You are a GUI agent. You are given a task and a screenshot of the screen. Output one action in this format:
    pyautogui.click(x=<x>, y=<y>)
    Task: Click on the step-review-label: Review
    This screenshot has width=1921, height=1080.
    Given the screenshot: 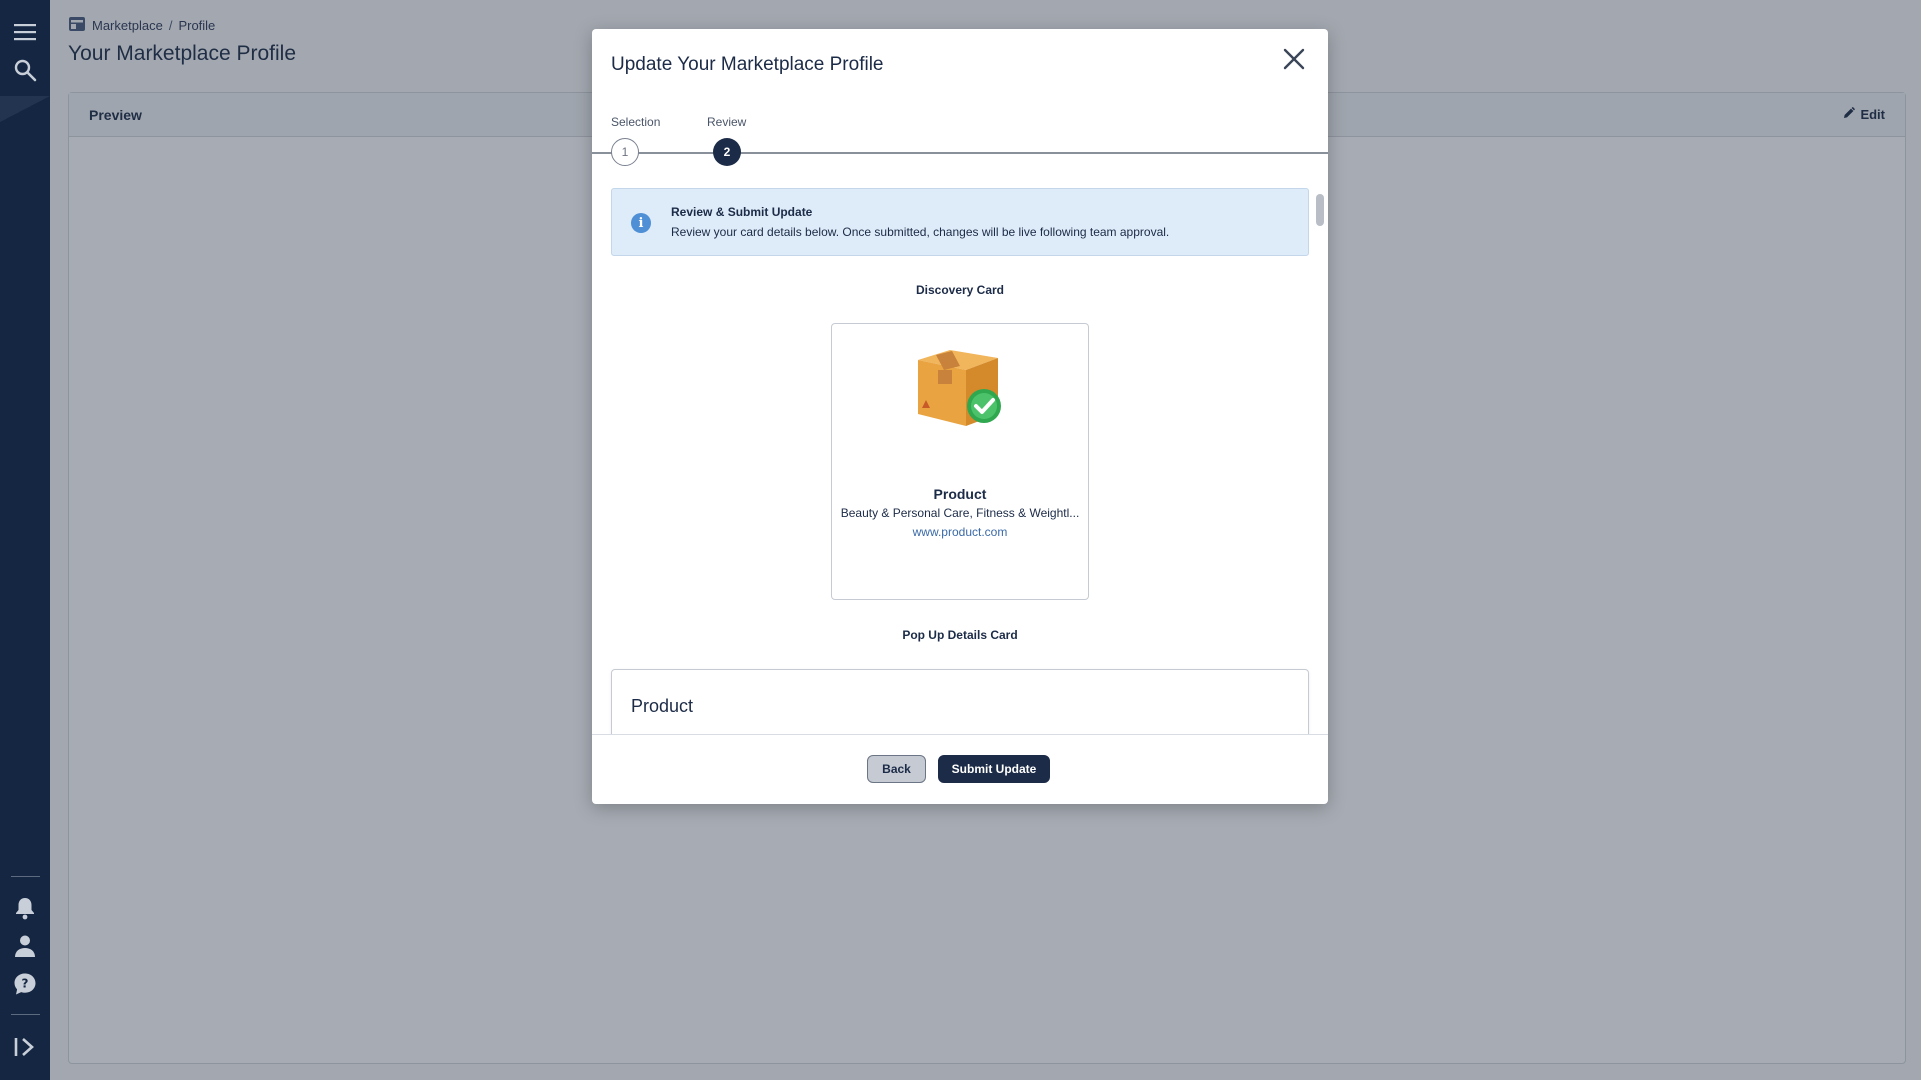 What is the action you would take?
    pyautogui.click(x=727, y=122)
    